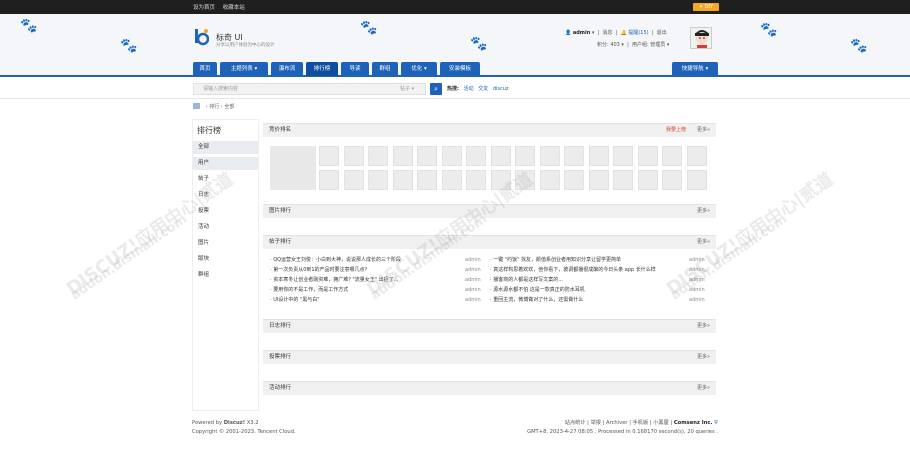  What do you see at coordinates (581, 33) in the screenshot?
I see `username-link: admin` at bounding box center [581, 33].